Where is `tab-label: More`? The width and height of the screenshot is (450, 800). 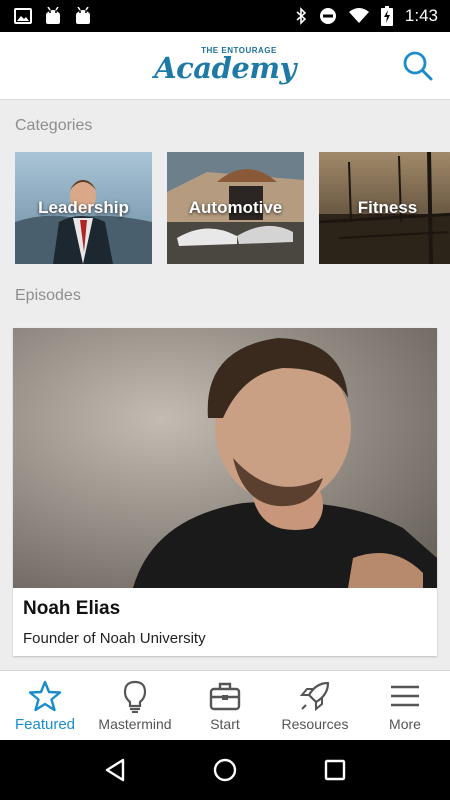
tab-label: More is located at coordinates (405, 724).